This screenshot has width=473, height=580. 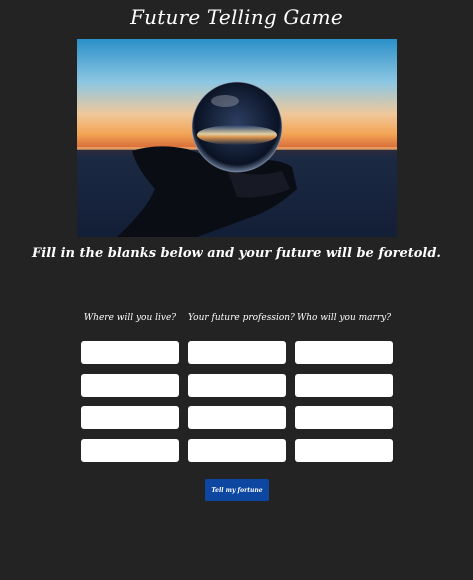 I want to click on tell-fortune-button: Tell my fortune, so click(x=237, y=490).